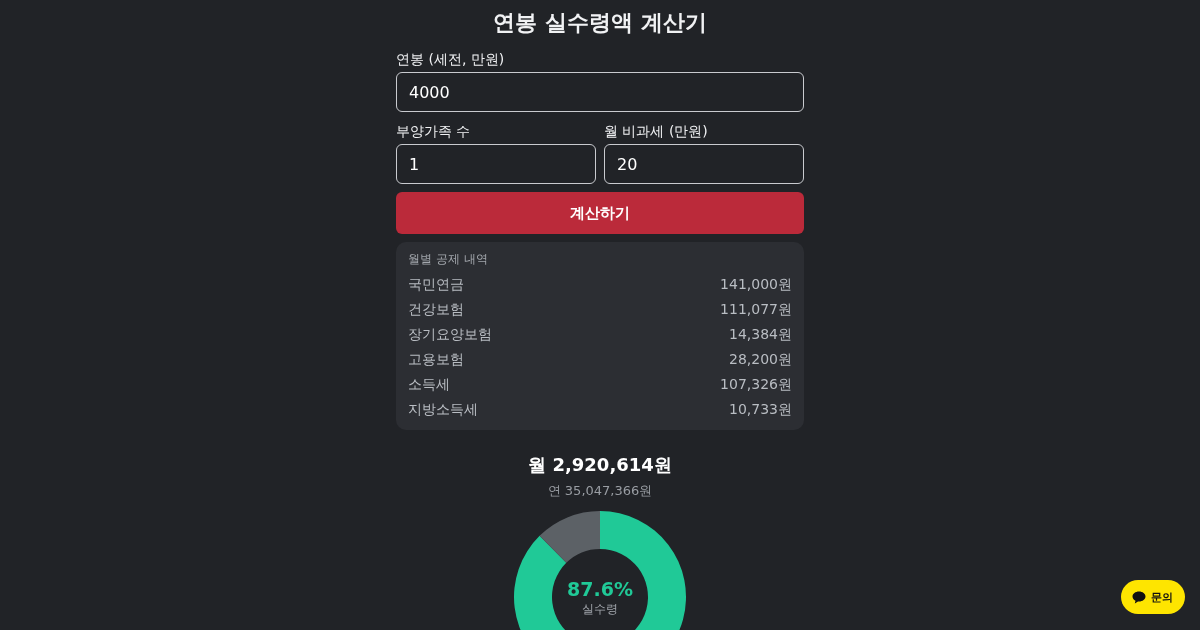  What do you see at coordinates (600, 491) in the screenshot?
I see `annual-net-pay: 연 35,047,366원` at bounding box center [600, 491].